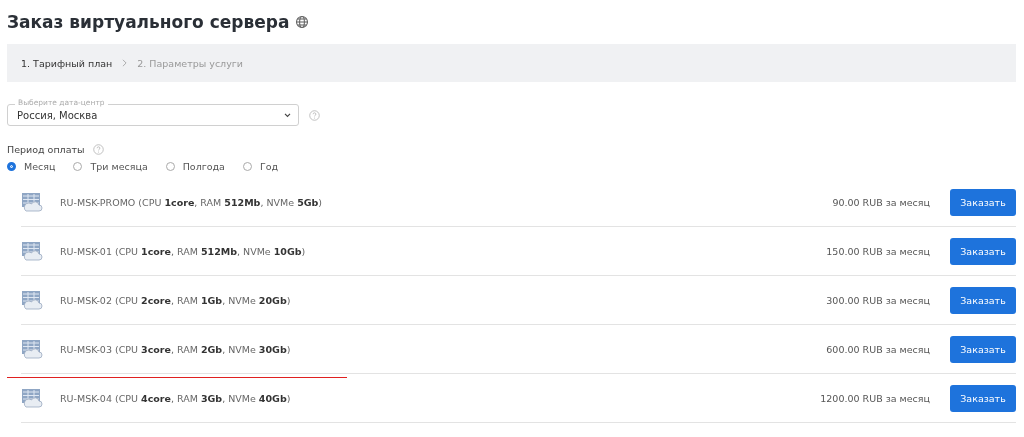  What do you see at coordinates (878, 349) in the screenshot?
I see `plan-price: 600.00 RUB за месяц` at bounding box center [878, 349].